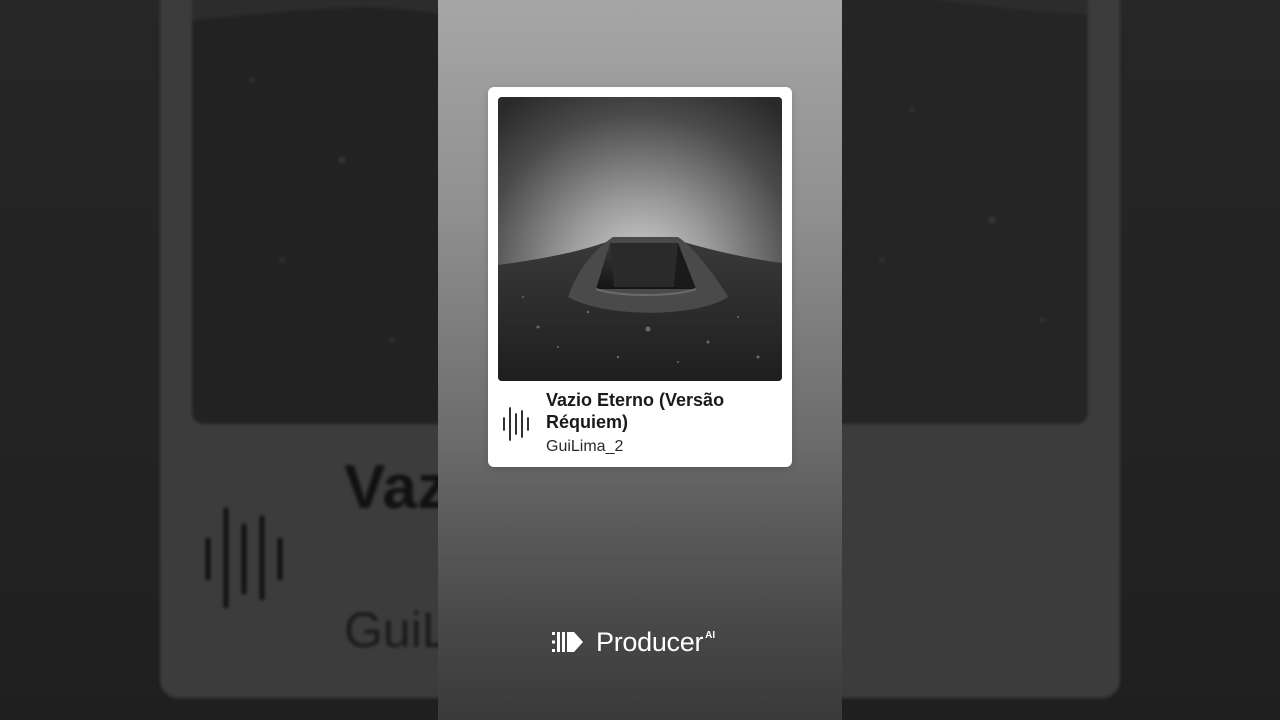 Image resolution: width=1280 pixels, height=720 pixels. Describe the element at coordinates (635, 411) in the screenshot. I see `song-title: Vazio Eterno (Versão Réquiem)` at that location.